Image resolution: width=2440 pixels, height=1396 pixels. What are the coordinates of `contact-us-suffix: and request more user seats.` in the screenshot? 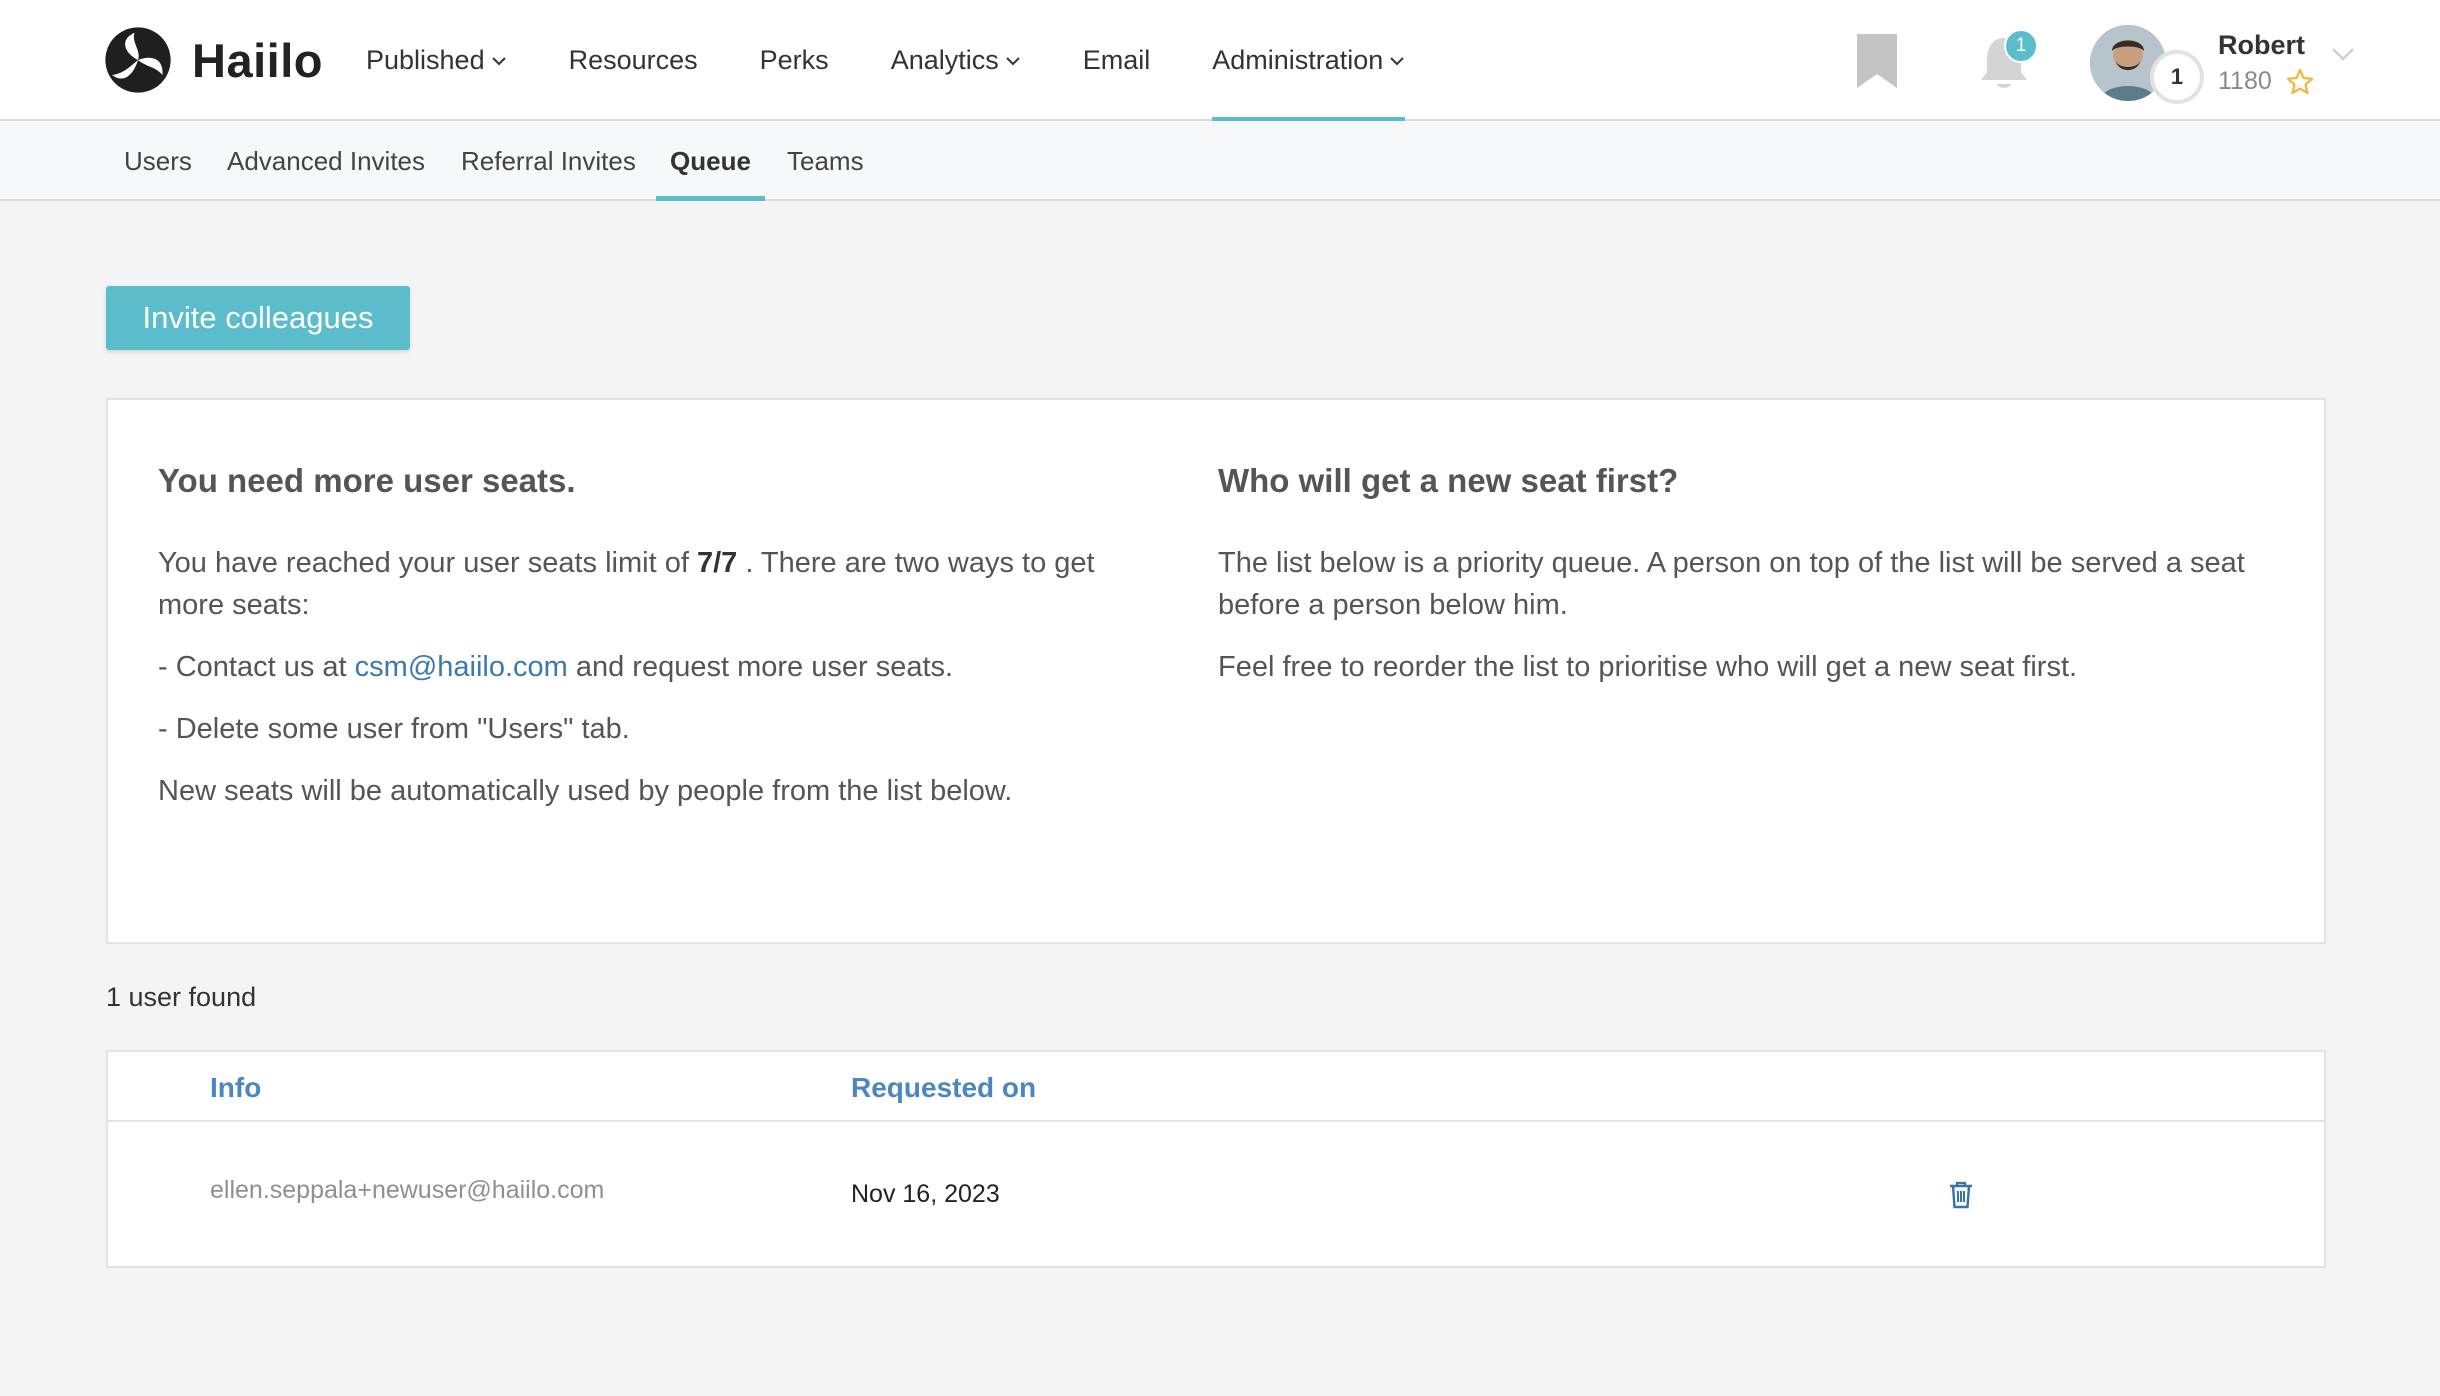 It's located at (760, 667).